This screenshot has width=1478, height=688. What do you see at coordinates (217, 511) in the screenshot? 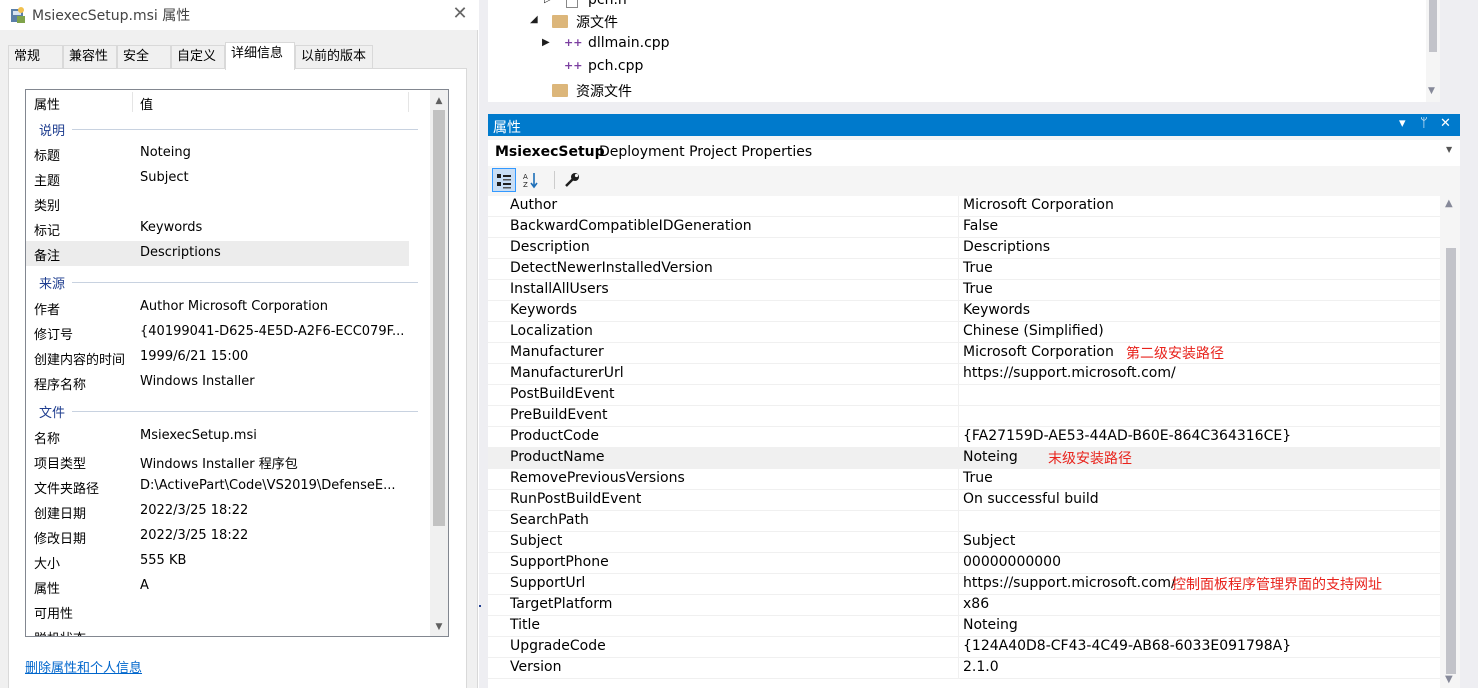
I see `list-item: 创建日期 2022/3/25 18:22` at bounding box center [217, 511].